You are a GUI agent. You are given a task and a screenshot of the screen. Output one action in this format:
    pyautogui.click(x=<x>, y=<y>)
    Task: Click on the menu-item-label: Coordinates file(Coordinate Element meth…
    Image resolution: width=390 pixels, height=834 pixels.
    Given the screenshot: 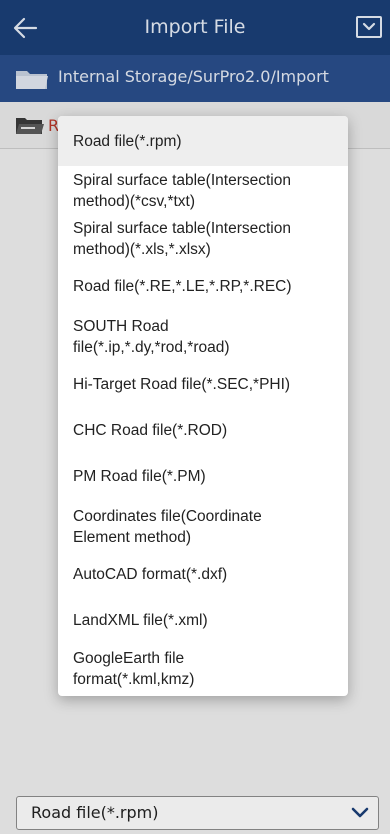 What is the action you would take?
    pyautogui.click(x=167, y=527)
    